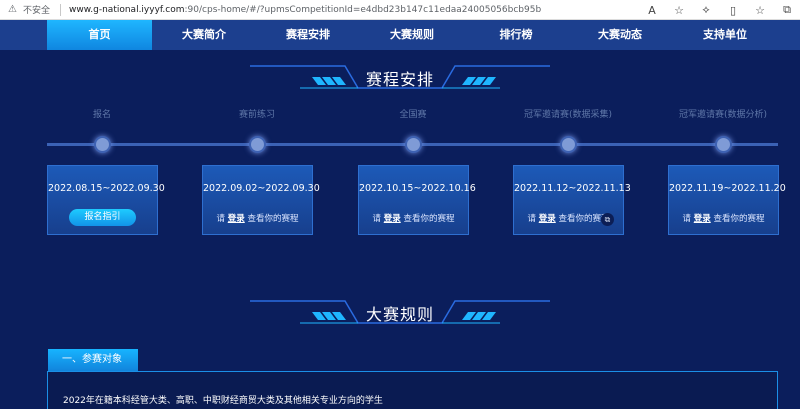 The width and height of the screenshot is (800, 409). Describe the element at coordinates (620, 35) in the screenshot. I see `nav-item-news: 大赛动态` at that location.